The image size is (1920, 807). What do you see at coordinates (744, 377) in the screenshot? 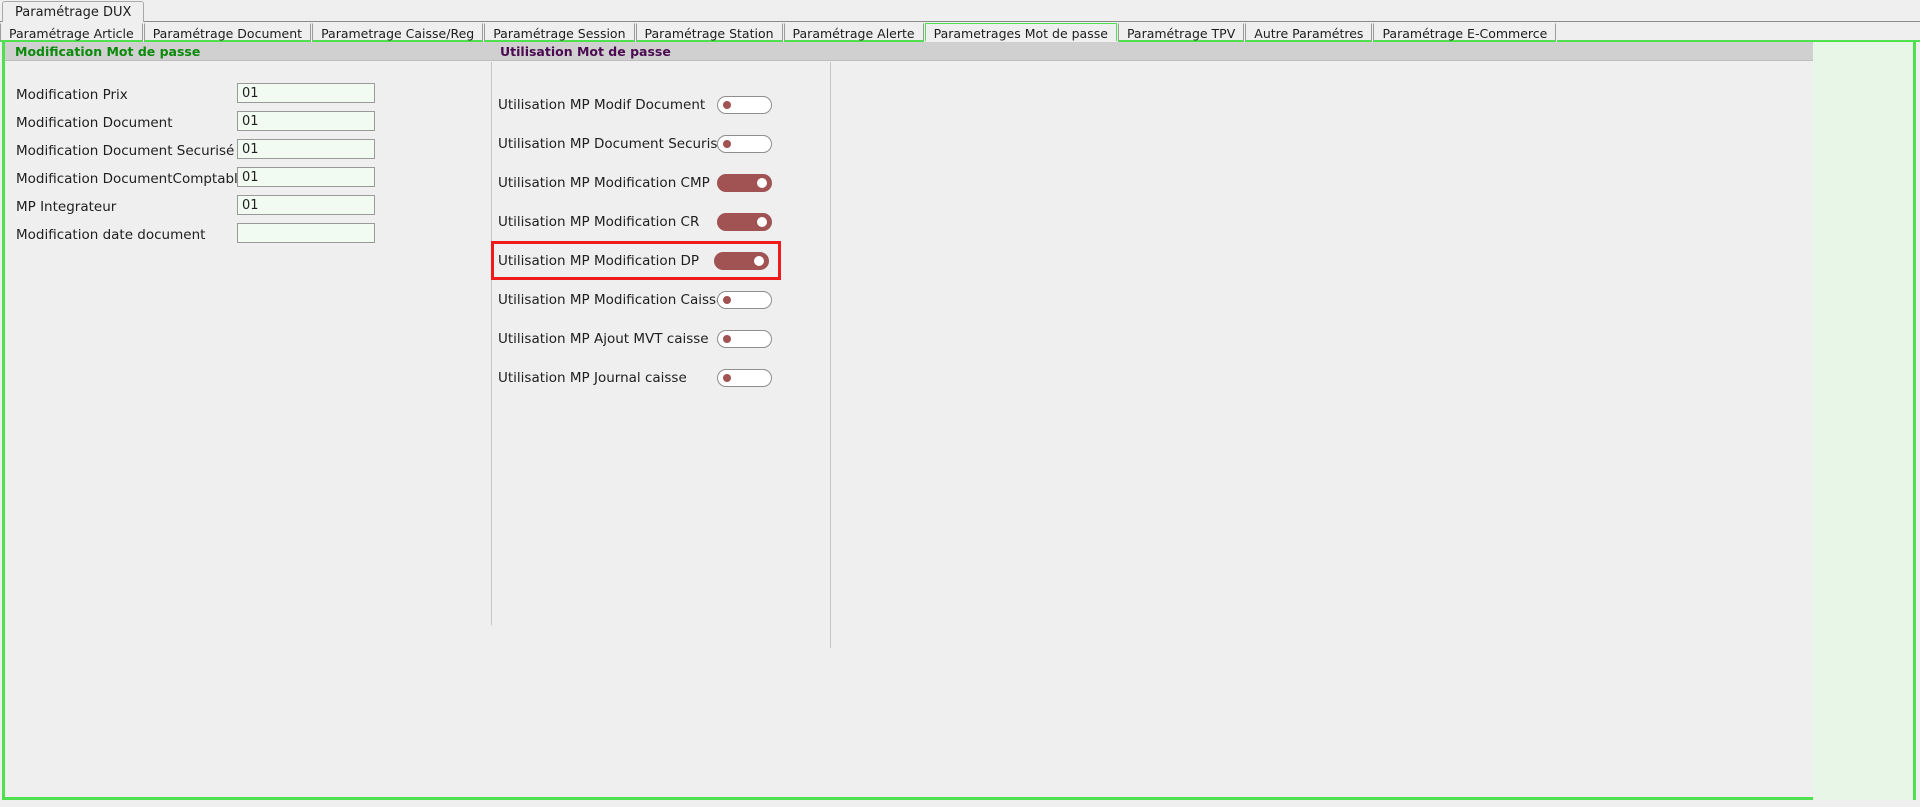
I see `toggle-switch-utilisation-mp-journal-caisse` at bounding box center [744, 377].